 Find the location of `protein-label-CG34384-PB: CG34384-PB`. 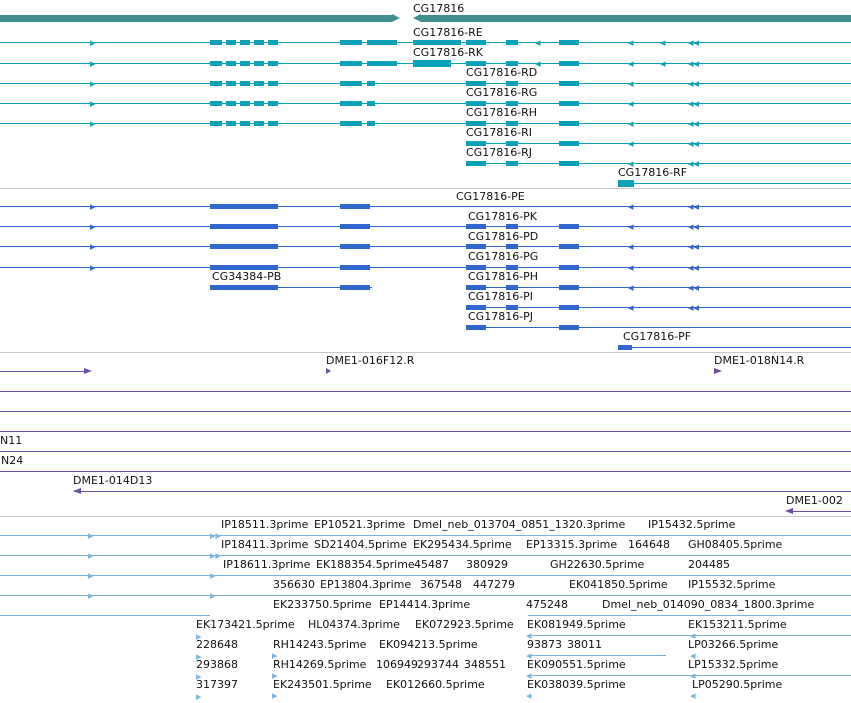

protein-label-CG34384-PB: CG34384-PB is located at coordinates (246, 276).